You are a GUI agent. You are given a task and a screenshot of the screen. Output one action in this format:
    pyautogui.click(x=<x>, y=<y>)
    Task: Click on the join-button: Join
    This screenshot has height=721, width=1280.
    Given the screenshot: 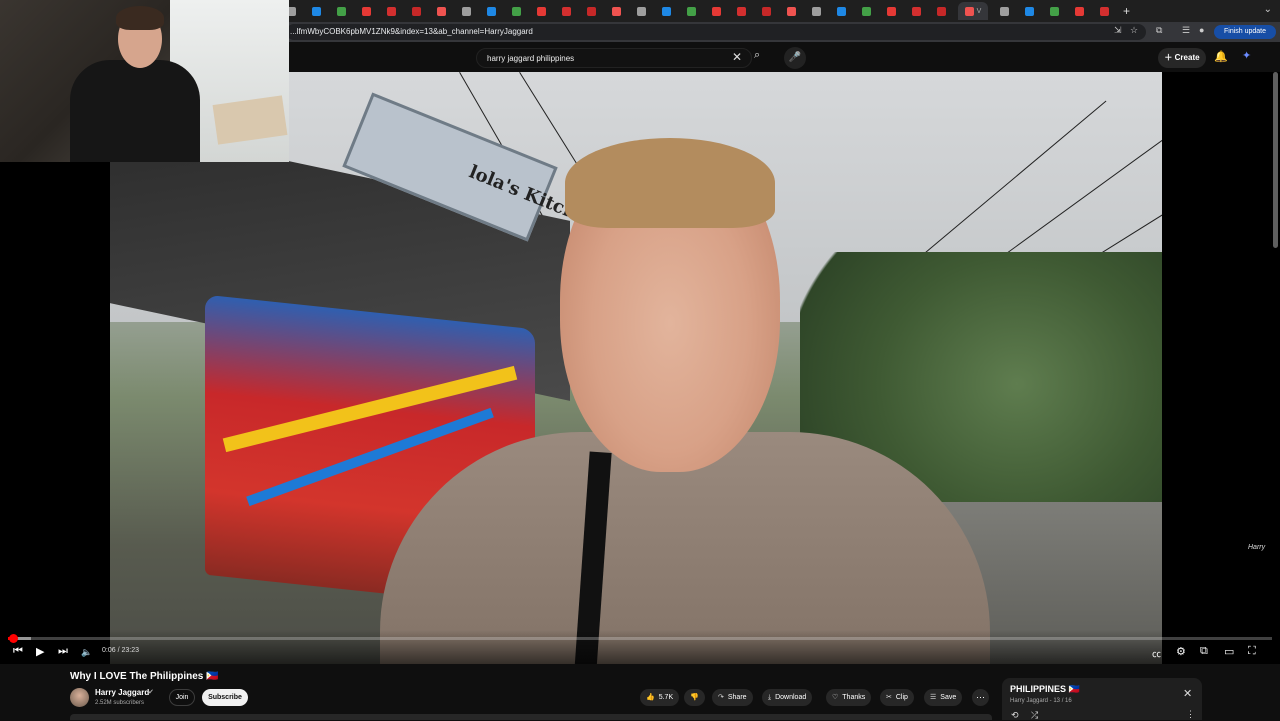 What is the action you would take?
    pyautogui.click(x=182, y=697)
    